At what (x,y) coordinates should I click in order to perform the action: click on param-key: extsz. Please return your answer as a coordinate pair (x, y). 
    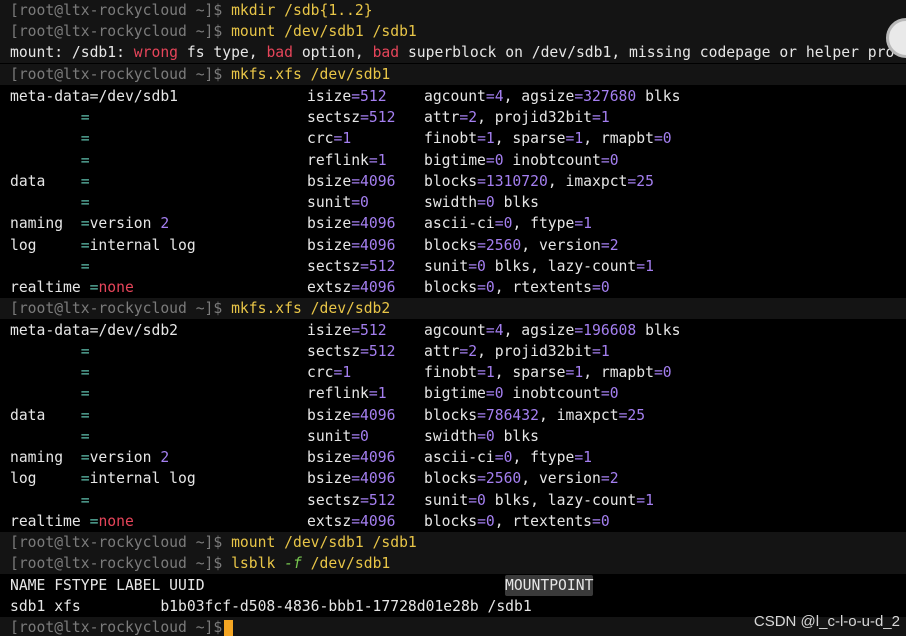
    Looking at the image, I should click on (329, 521).